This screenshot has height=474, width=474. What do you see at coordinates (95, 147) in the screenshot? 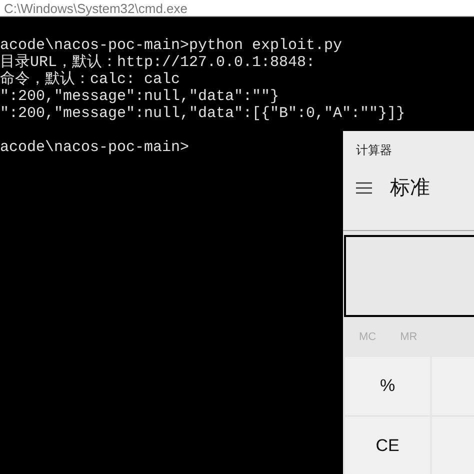
I see `console-line: acode\nacos-poc-main>` at bounding box center [95, 147].